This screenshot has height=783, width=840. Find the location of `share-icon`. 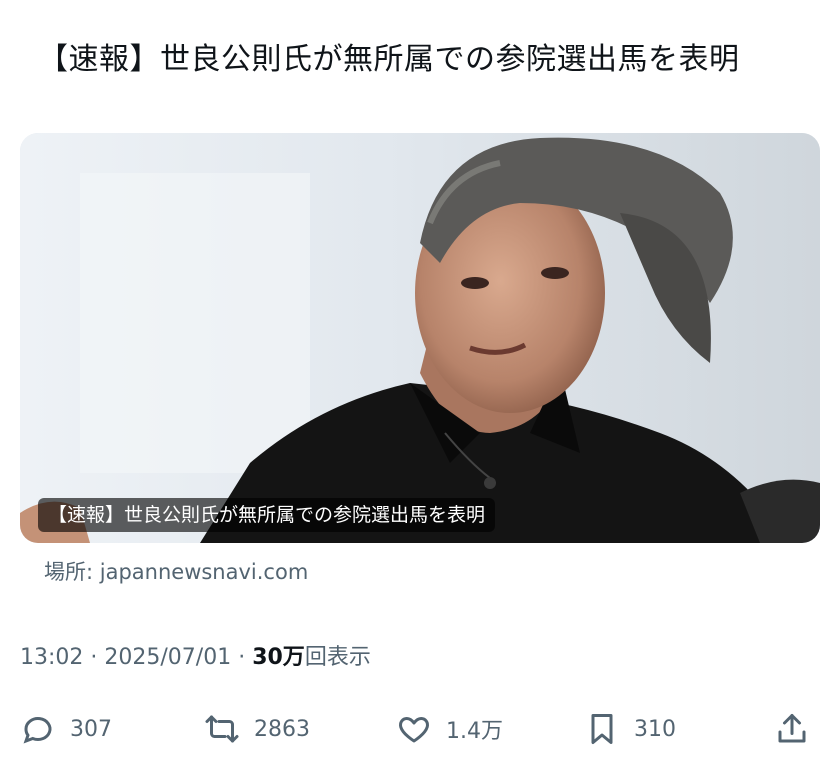

share-icon is located at coordinates (792, 728).